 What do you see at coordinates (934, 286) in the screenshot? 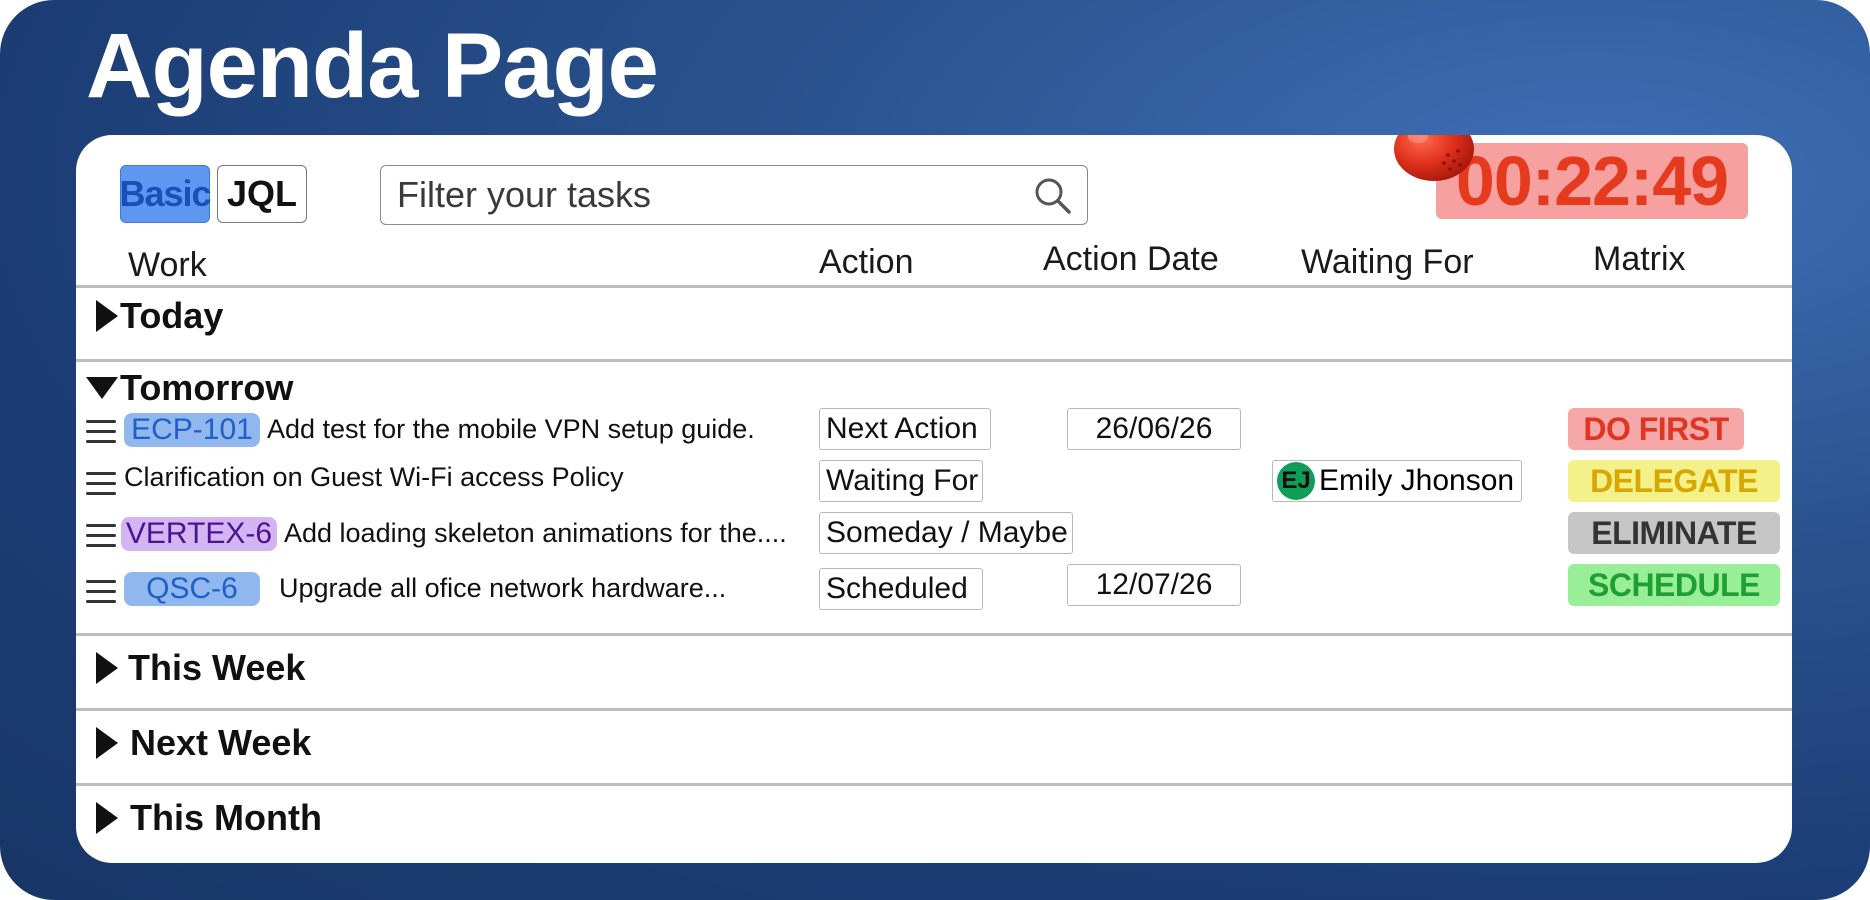
I see `header-divider` at bounding box center [934, 286].